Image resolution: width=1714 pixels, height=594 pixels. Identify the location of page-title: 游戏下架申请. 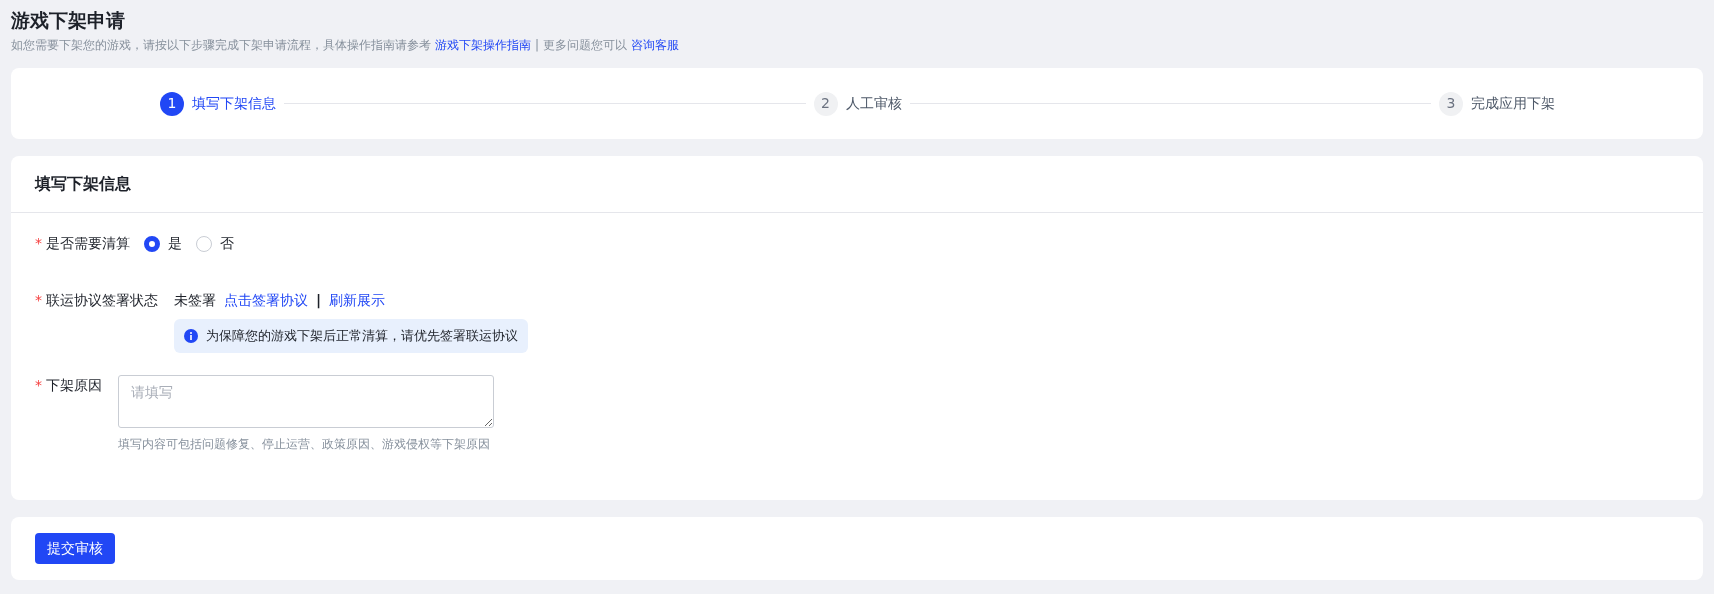
(68, 20).